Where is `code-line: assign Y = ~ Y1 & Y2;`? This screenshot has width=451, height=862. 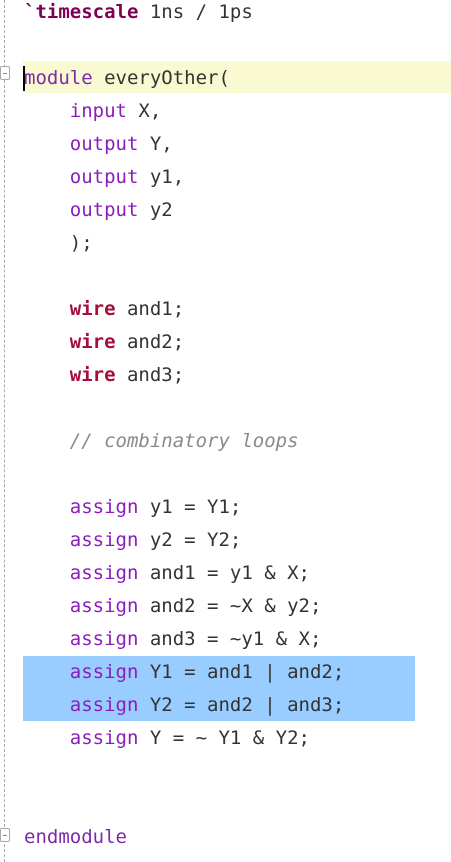 code-line: assign Y = ~ Y1 & Y2; is located at coordinates (167, 738).